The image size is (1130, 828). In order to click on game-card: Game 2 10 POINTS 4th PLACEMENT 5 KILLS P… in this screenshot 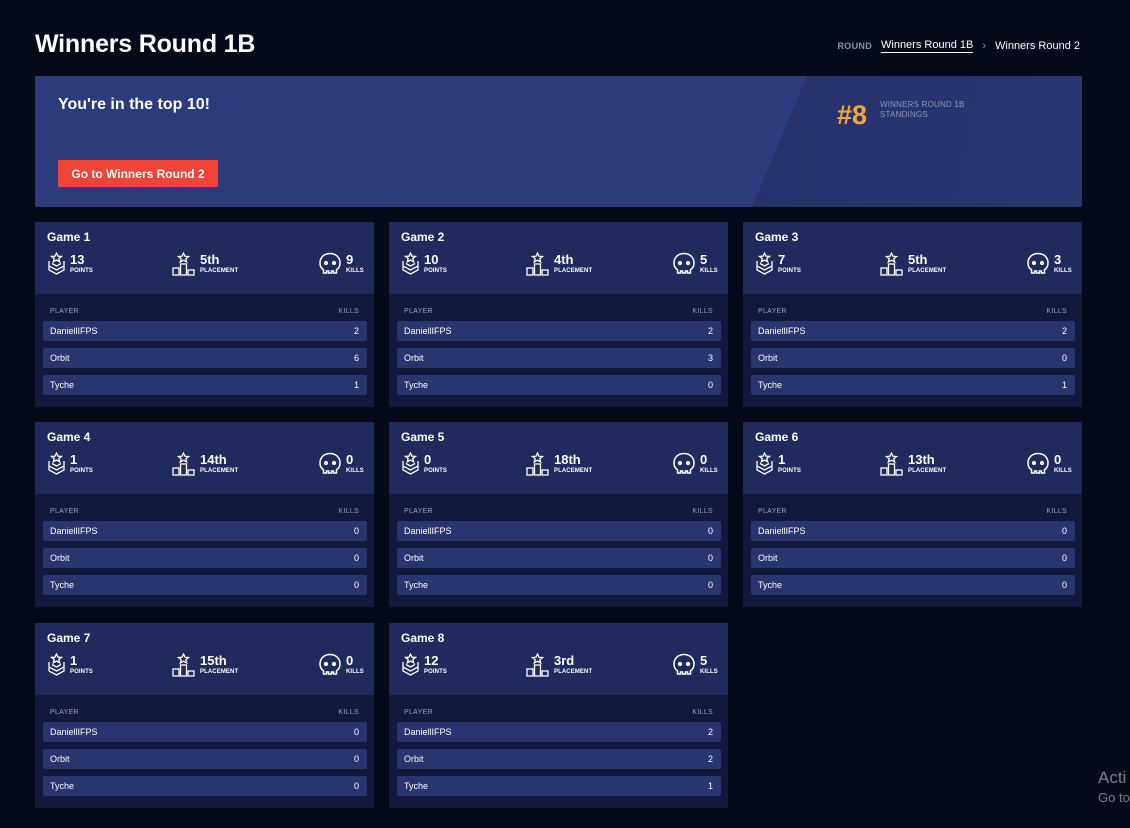, I will do `click(558, 314)`.